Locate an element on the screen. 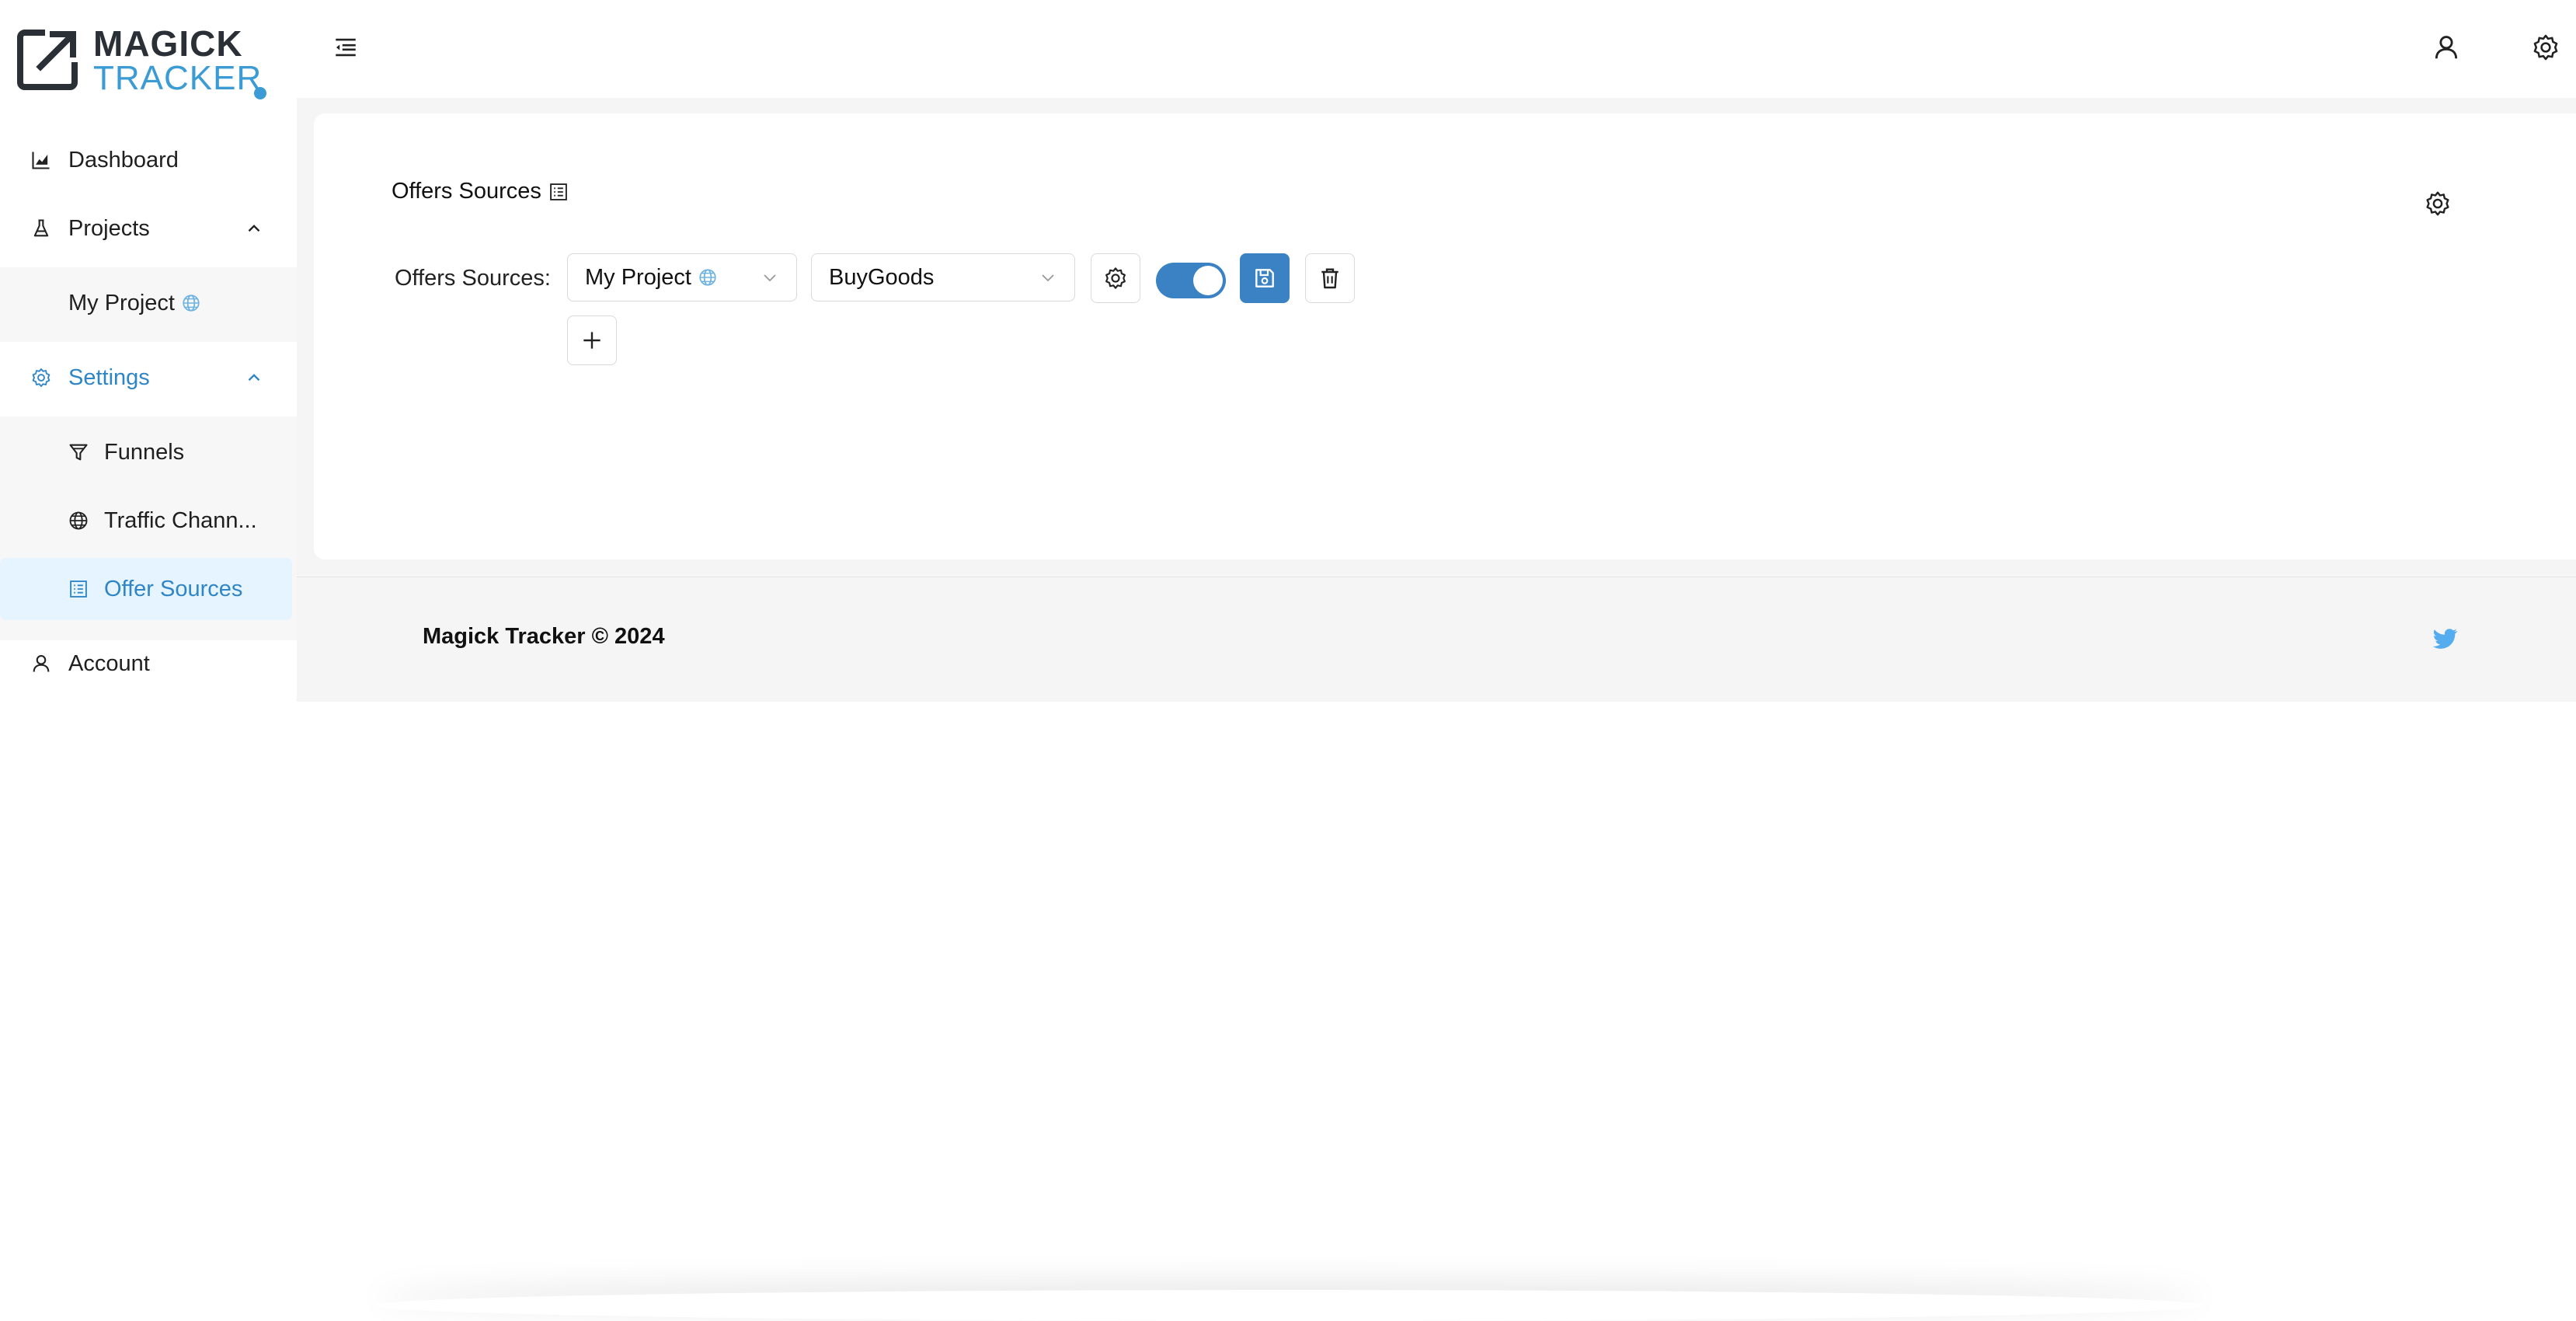 The width and height of the screenshot is (2576, 1321). project-select: My Project is located at coordinates (682, 277).